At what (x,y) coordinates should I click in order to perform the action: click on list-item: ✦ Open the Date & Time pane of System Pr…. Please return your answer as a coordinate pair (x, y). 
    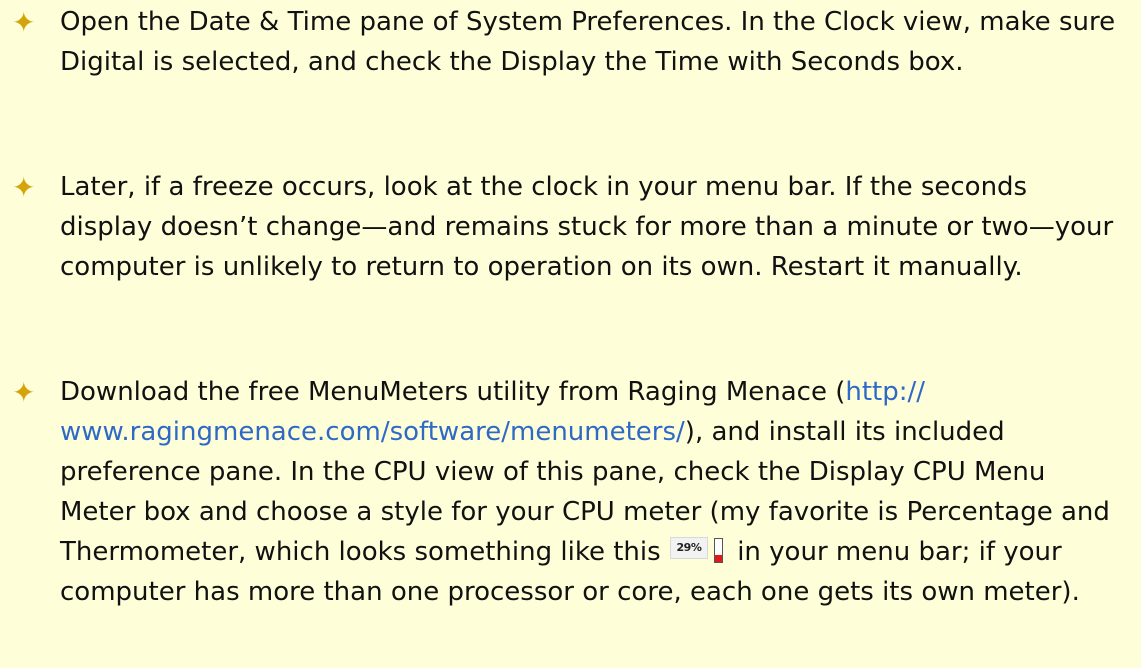
    Looking at the image, I should click on (565, 42).